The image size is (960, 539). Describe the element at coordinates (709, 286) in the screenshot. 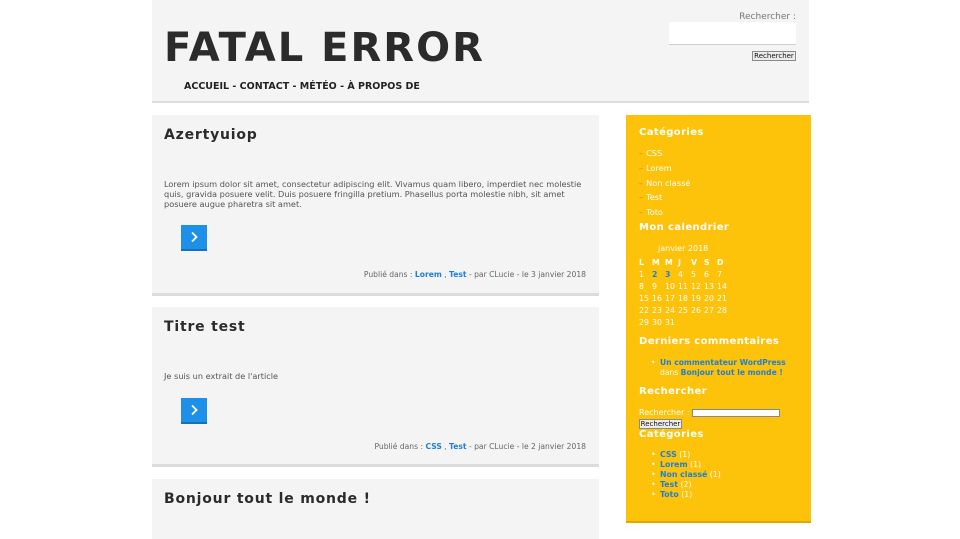

I see `calendar-day: 13` at that location.